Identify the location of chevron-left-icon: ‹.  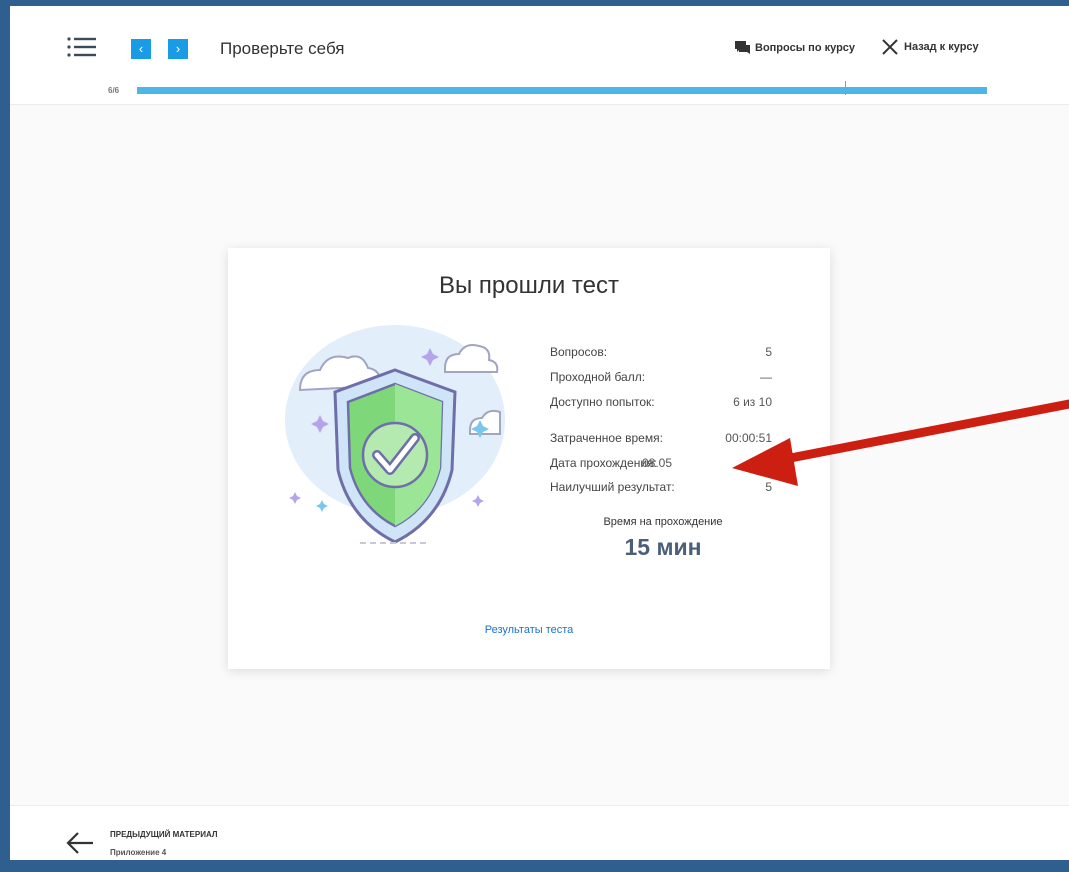
(141, 48).